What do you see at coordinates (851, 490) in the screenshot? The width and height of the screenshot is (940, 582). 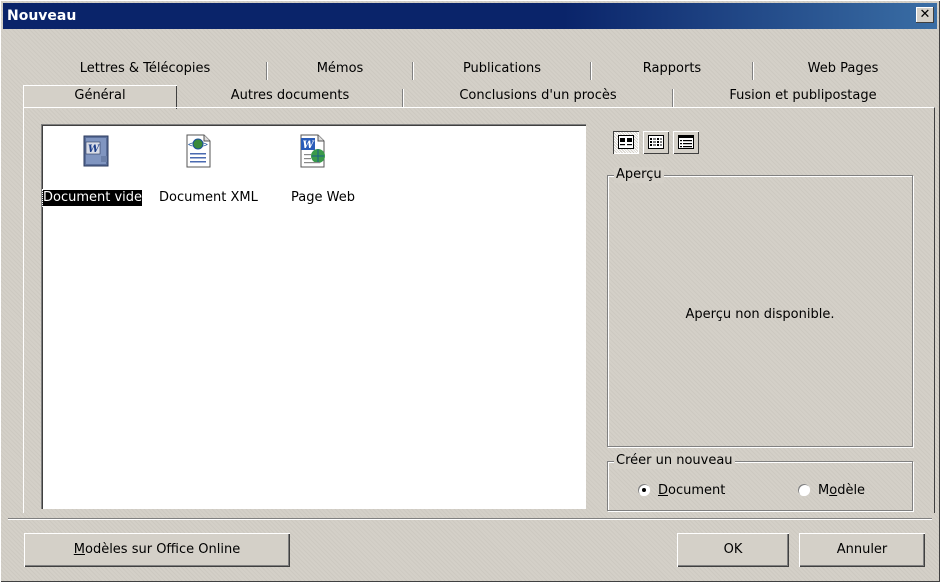 I see `label-part: dèle` at bounding box center [851, 490].